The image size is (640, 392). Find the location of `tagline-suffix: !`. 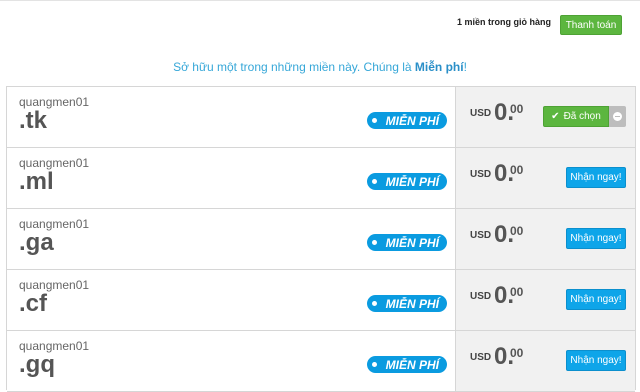

tagline-suffix: ! is located at coordinates (465, 67).